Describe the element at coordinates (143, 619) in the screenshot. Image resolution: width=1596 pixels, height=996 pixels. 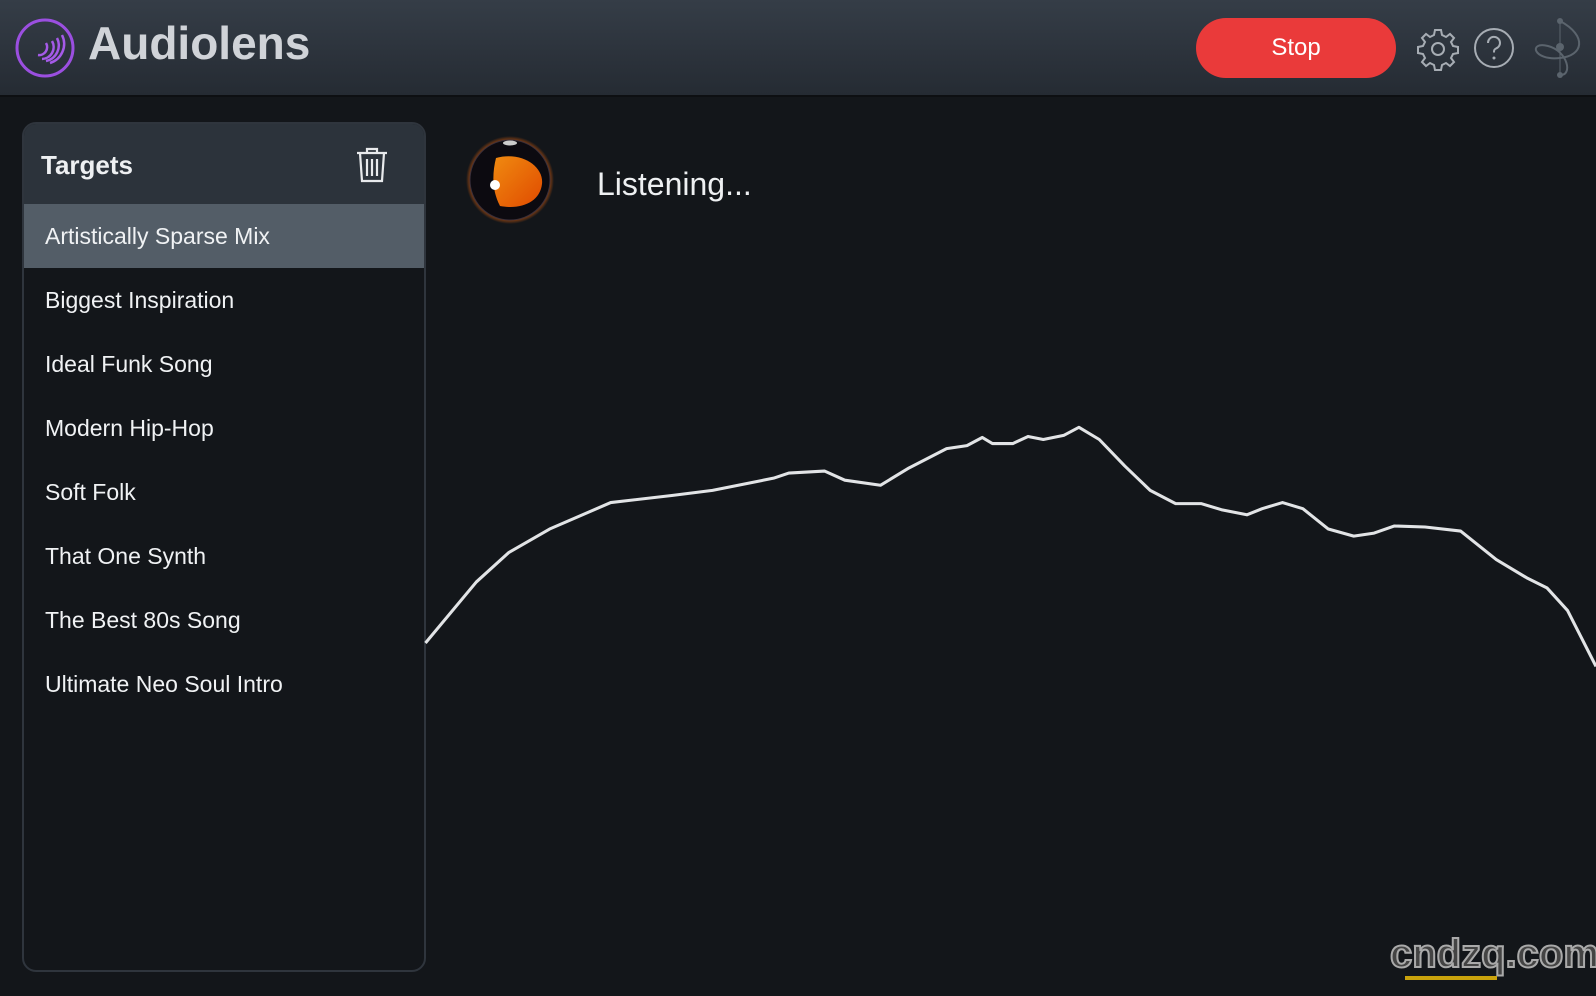
I see `target-label: The Best 80s Song` at that location.